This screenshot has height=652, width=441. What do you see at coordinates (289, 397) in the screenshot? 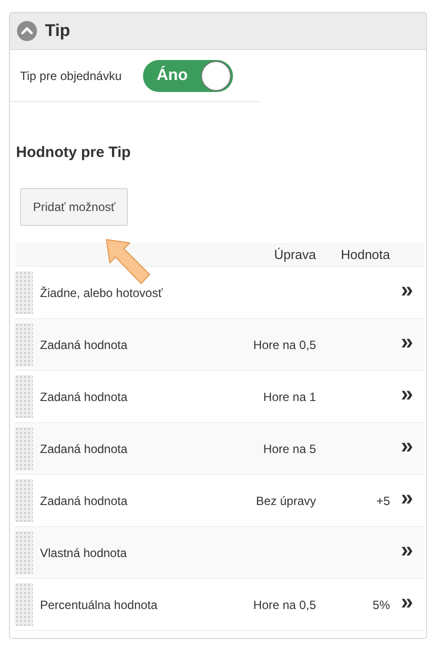
I see `table-cell-text: Hore na 1` at bounding box center [289, 397].